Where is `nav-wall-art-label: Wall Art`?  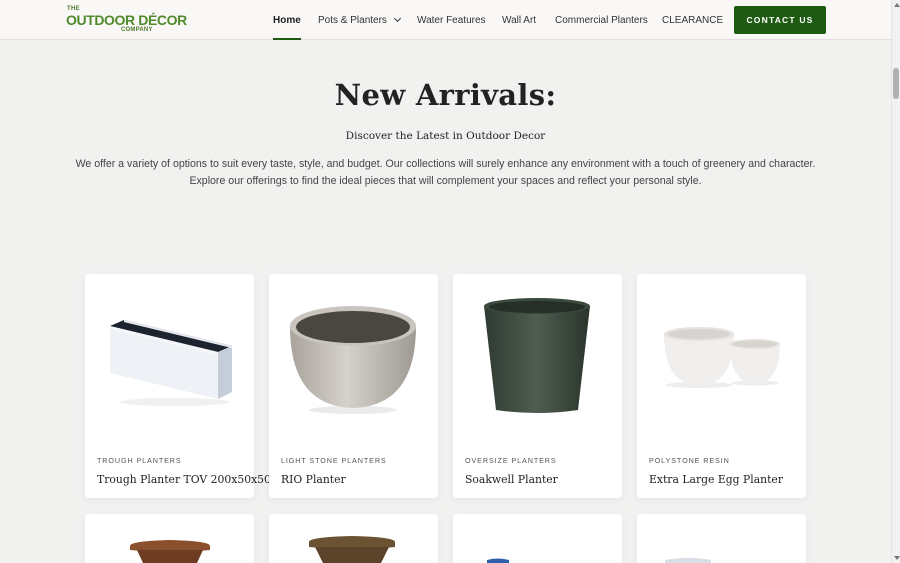
nav-wall-art-label: Wall Art is located at coordinates (519, 20).